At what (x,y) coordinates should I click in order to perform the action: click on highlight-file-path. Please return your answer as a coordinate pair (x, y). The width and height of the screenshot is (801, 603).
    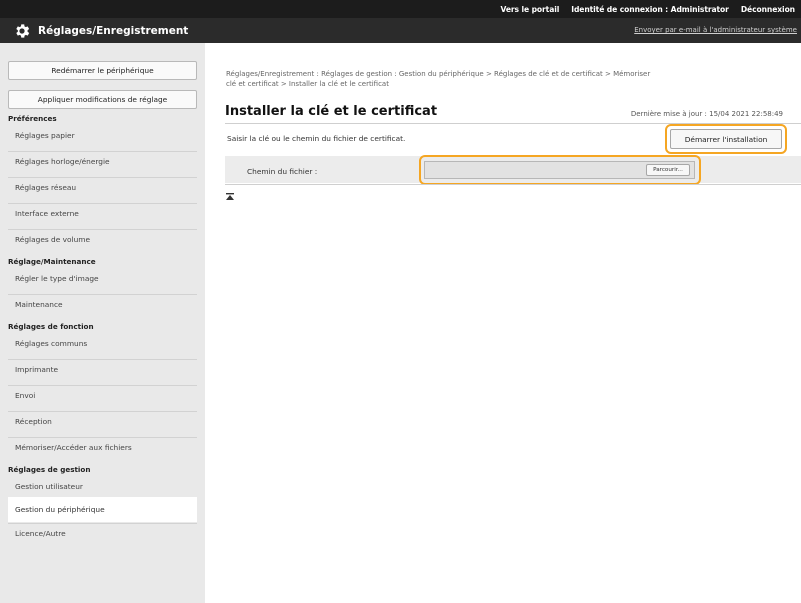
    Looking at the image, I should click on (560, 170).